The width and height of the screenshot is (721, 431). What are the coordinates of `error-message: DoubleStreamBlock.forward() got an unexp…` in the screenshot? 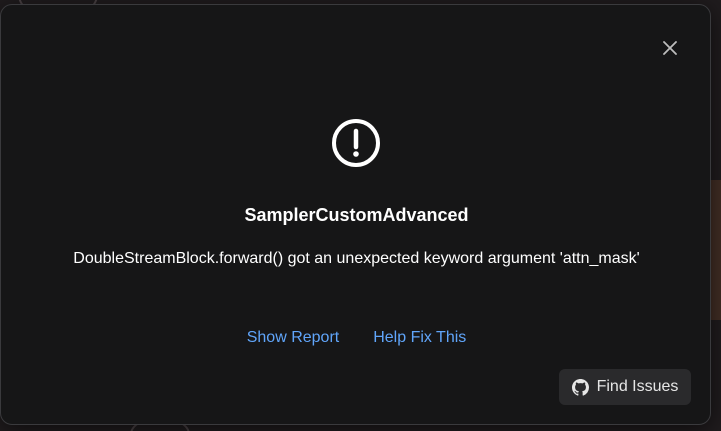 It's located at (356, 258).